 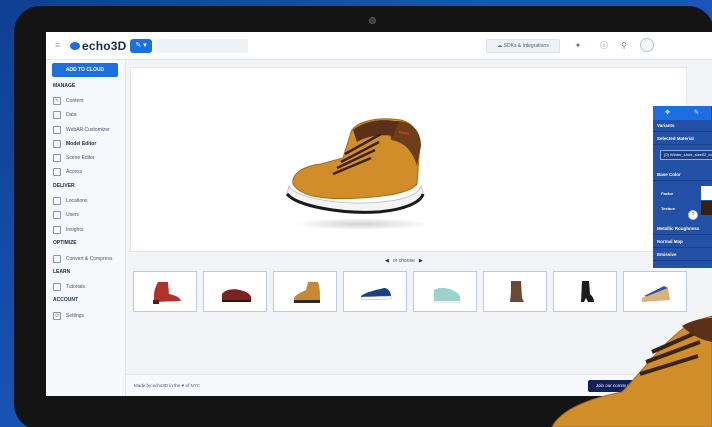 I want to click on section-manage: MANAGE, so click(x=64, y=86).